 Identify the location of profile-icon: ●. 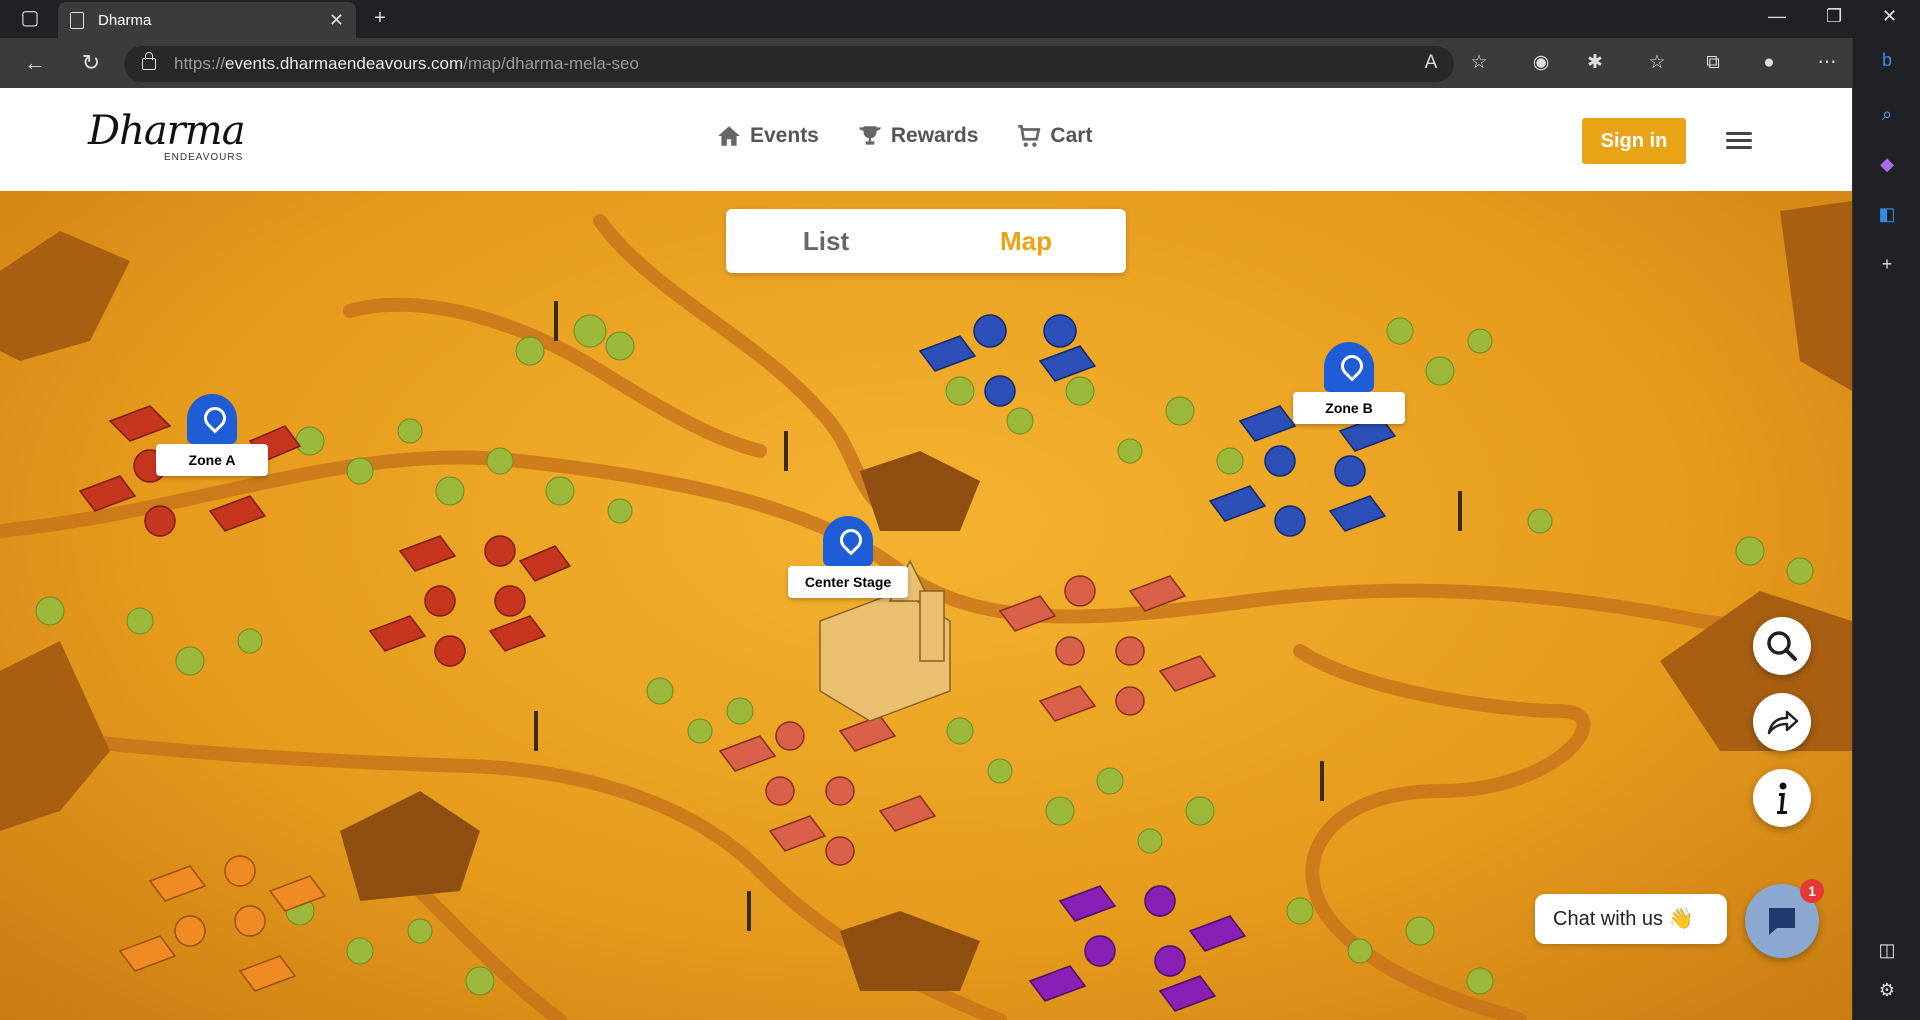
(1769, 63).